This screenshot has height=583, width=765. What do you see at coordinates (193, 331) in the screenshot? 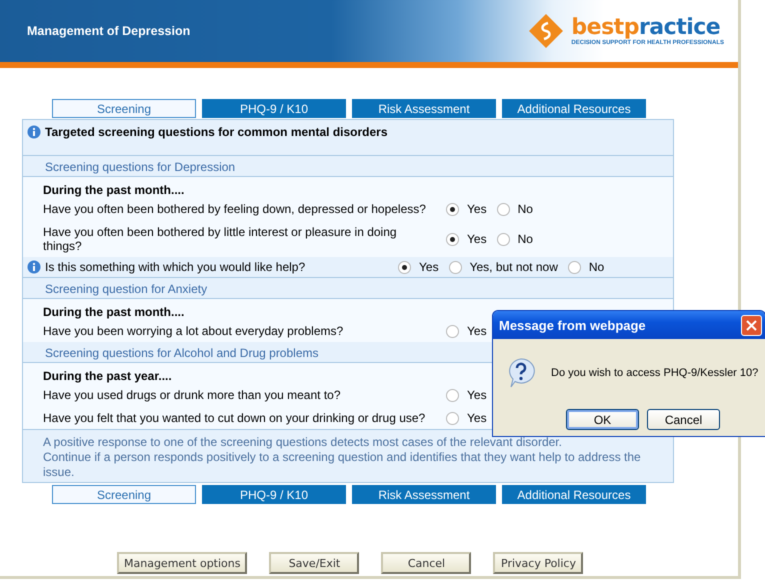
I see `question-text: Have you been worrying a lot about everyday problems?` at bounding box center [193, 331].